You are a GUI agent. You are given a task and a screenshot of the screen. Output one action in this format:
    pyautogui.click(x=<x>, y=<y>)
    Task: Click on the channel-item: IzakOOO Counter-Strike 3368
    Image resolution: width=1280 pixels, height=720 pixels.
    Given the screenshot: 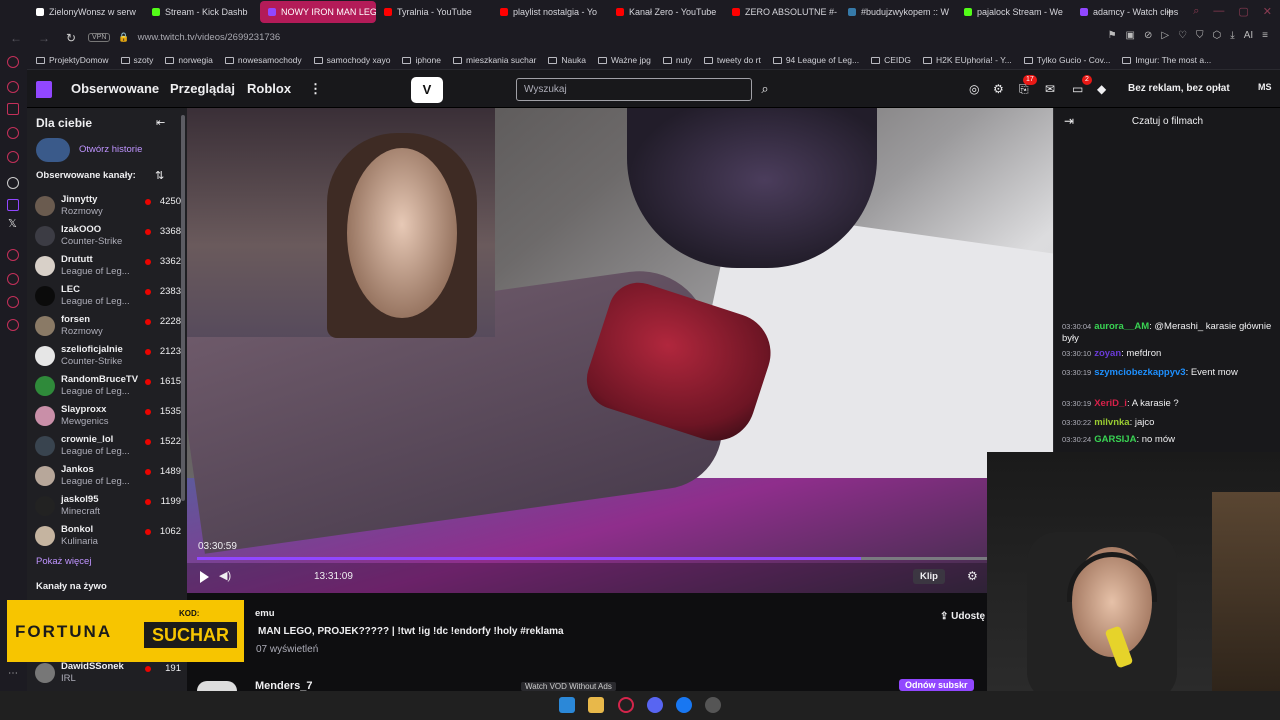 What is the action you would take?
    pyautogui.click(x=110, y=239)
    